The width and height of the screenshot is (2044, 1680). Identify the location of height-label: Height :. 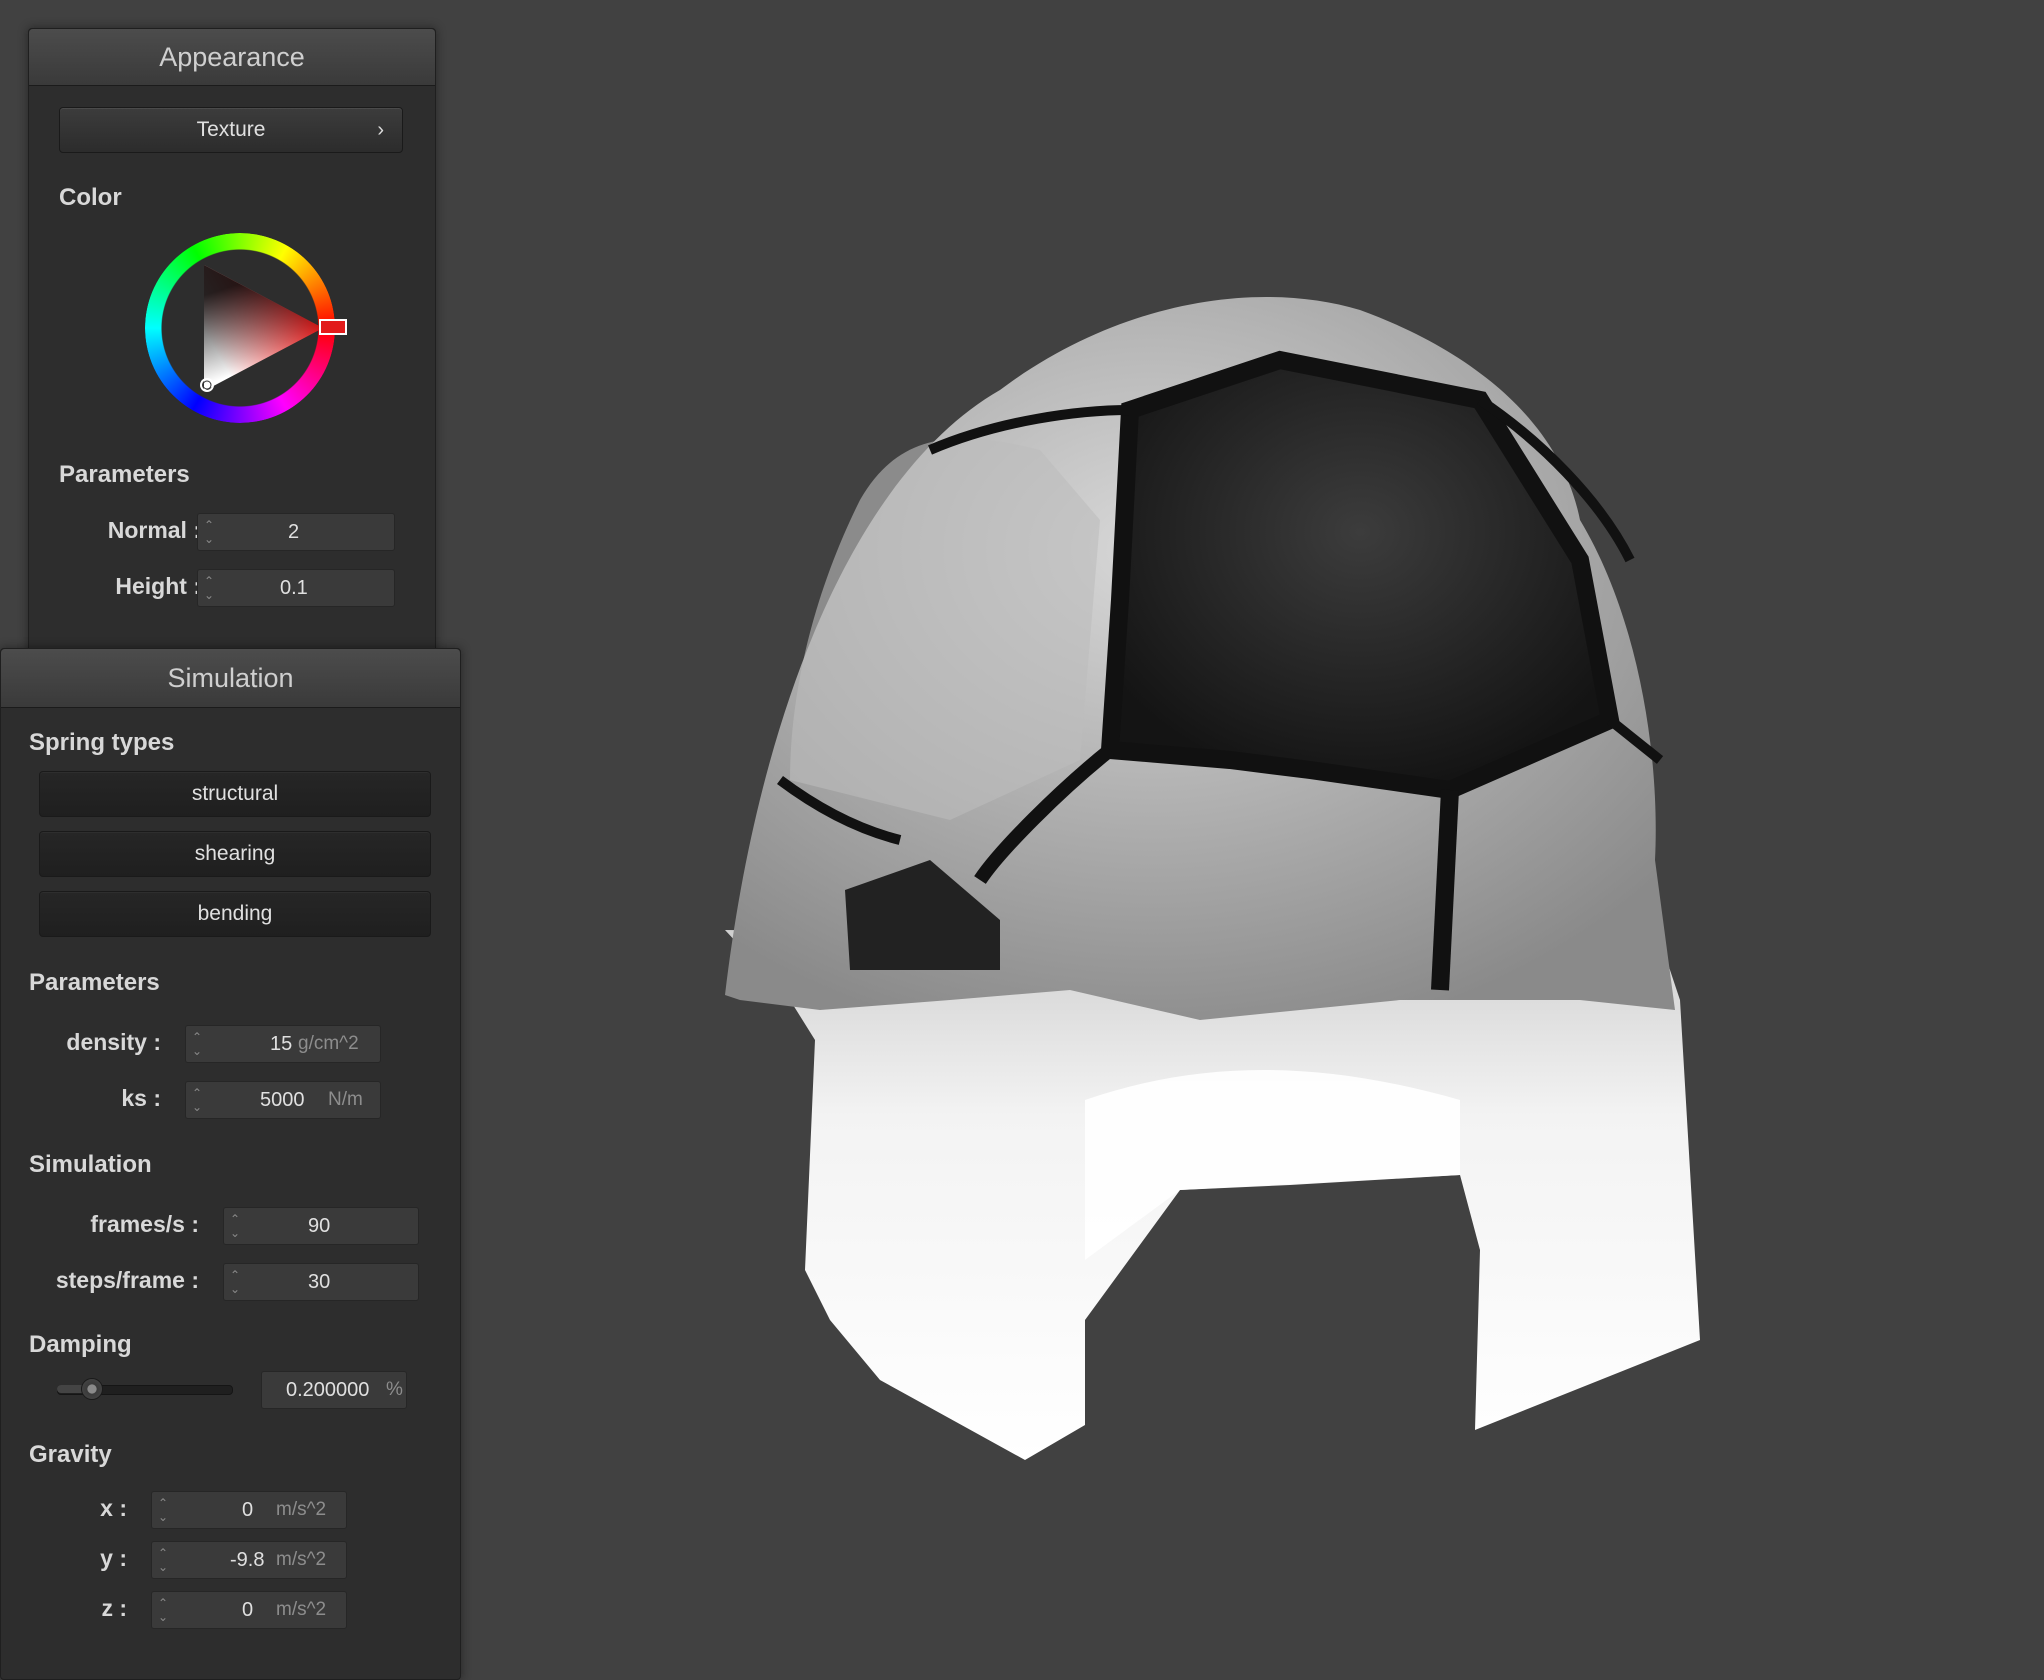
(158, 586).